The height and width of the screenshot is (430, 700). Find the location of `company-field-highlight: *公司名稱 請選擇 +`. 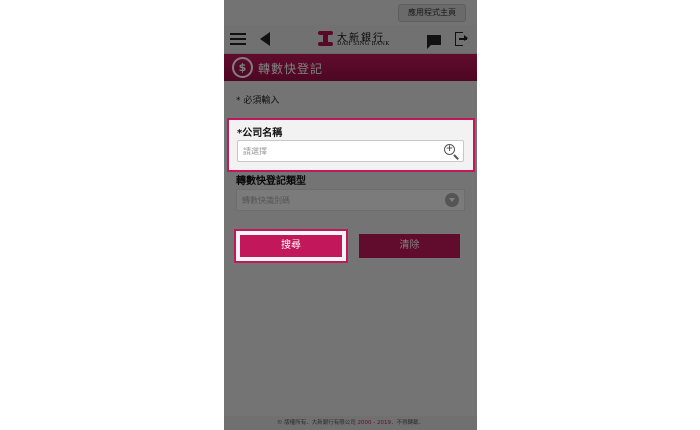

company-field-highlight: *公司名稱 請選擇 + is located at coordinates (351, 145).